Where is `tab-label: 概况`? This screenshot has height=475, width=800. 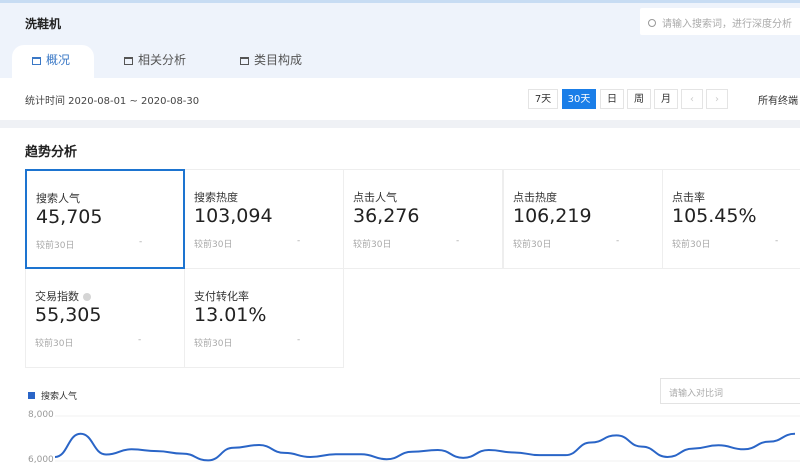 tab-label: 概况 is located at coordinates (58, 60).